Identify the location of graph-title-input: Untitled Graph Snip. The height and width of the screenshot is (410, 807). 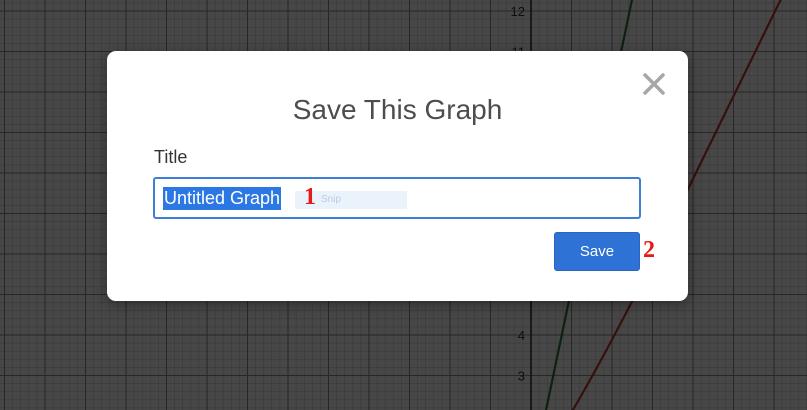
(397, 198).